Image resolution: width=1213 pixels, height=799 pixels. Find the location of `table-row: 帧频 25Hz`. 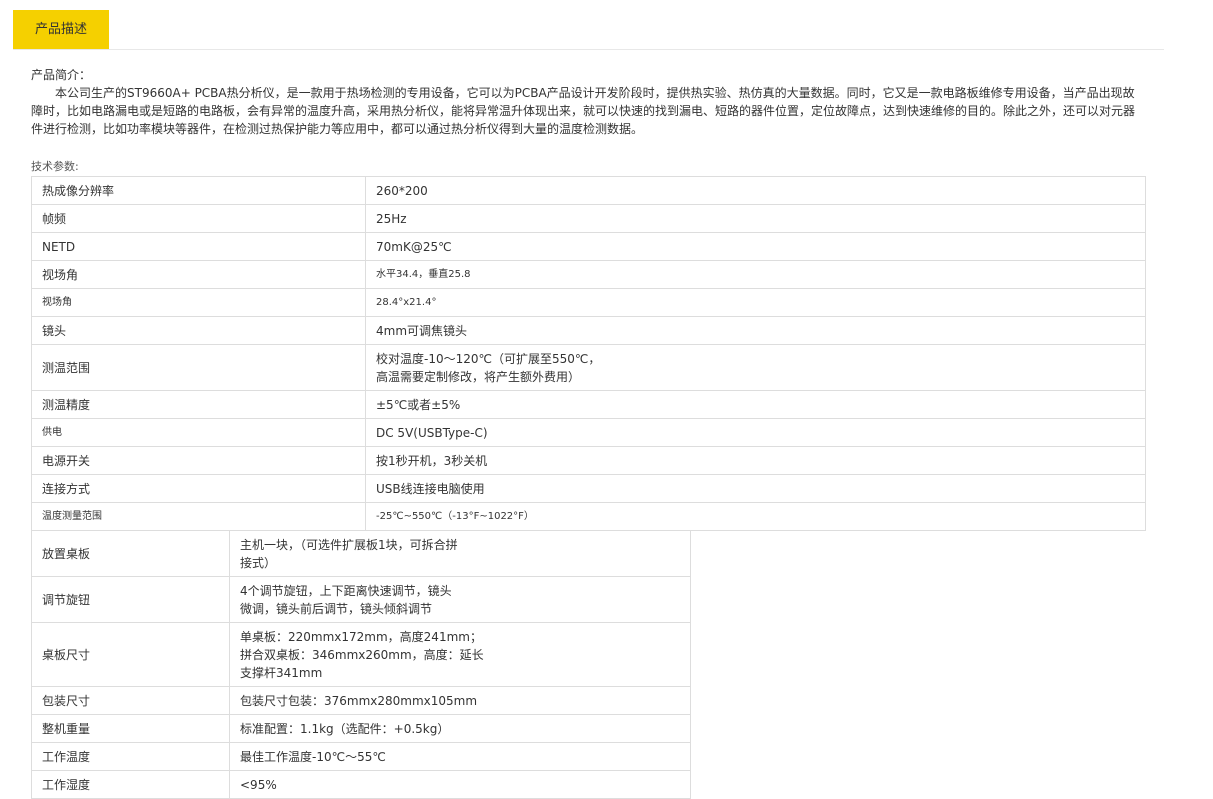

table-row: 帧频 25Hz is located at coordinates (588, 218).